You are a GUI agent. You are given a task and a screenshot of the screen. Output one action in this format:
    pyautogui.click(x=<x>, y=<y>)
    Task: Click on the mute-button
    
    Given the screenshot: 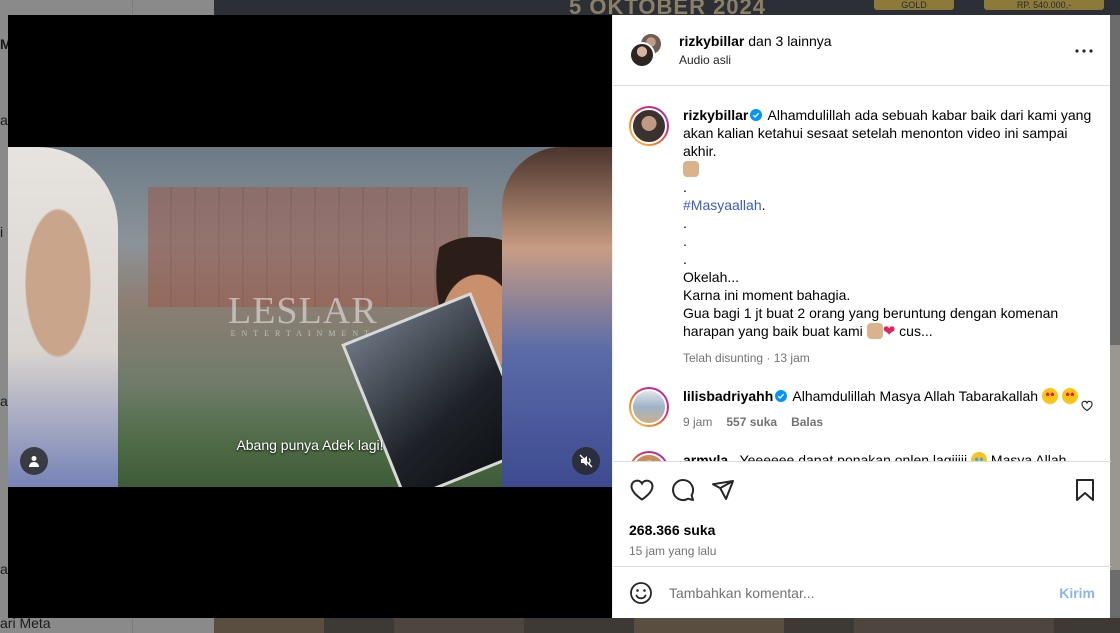 What is the action you would take?
    pyautogui.click(x=586, y=461)
    